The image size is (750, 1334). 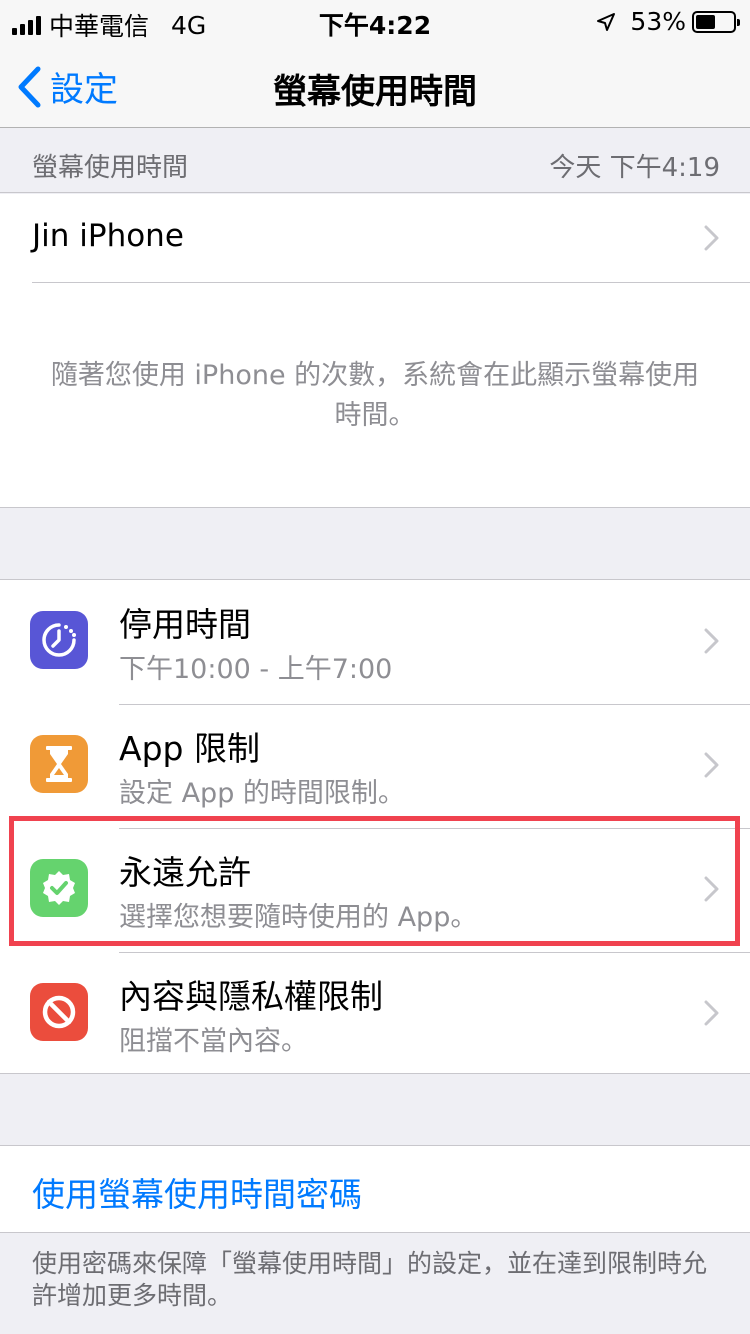 I want to click on passcode-footer-note: 使用密碼來保障「螢幕使用時間」的設定，並在達到限制時允許增加更多時間。, so click(x=370, y=1279).